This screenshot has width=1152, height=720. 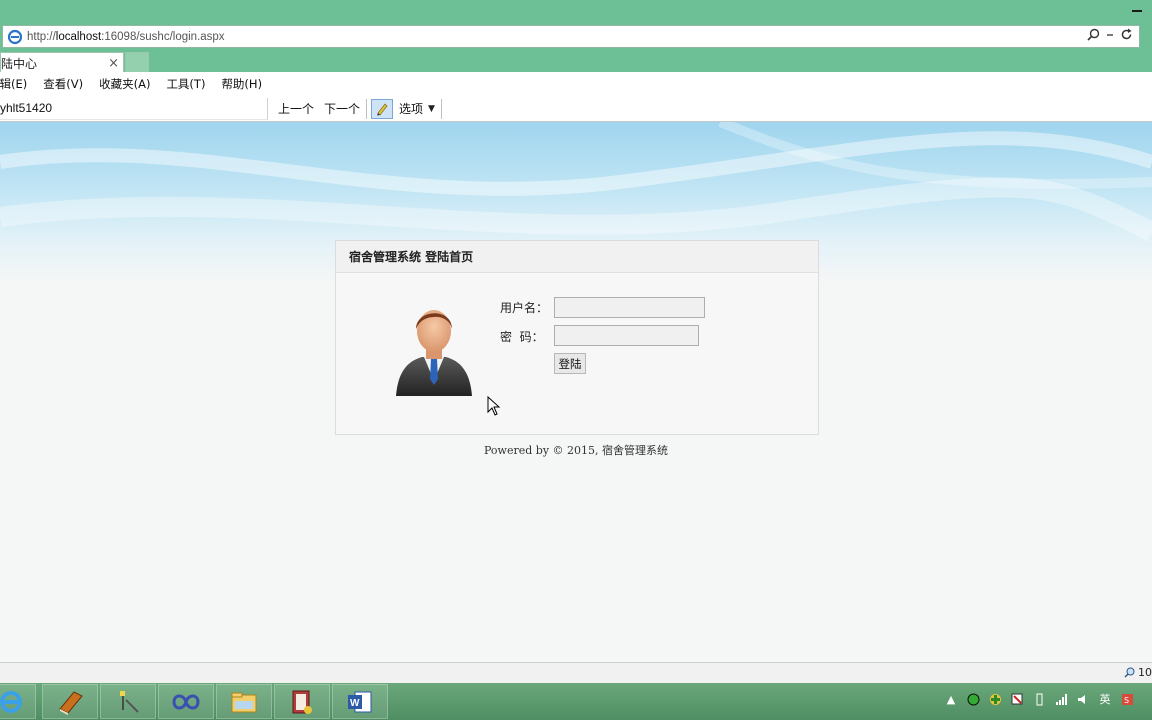 I want to click on tray-security-icon, so click(x=995, y=699).